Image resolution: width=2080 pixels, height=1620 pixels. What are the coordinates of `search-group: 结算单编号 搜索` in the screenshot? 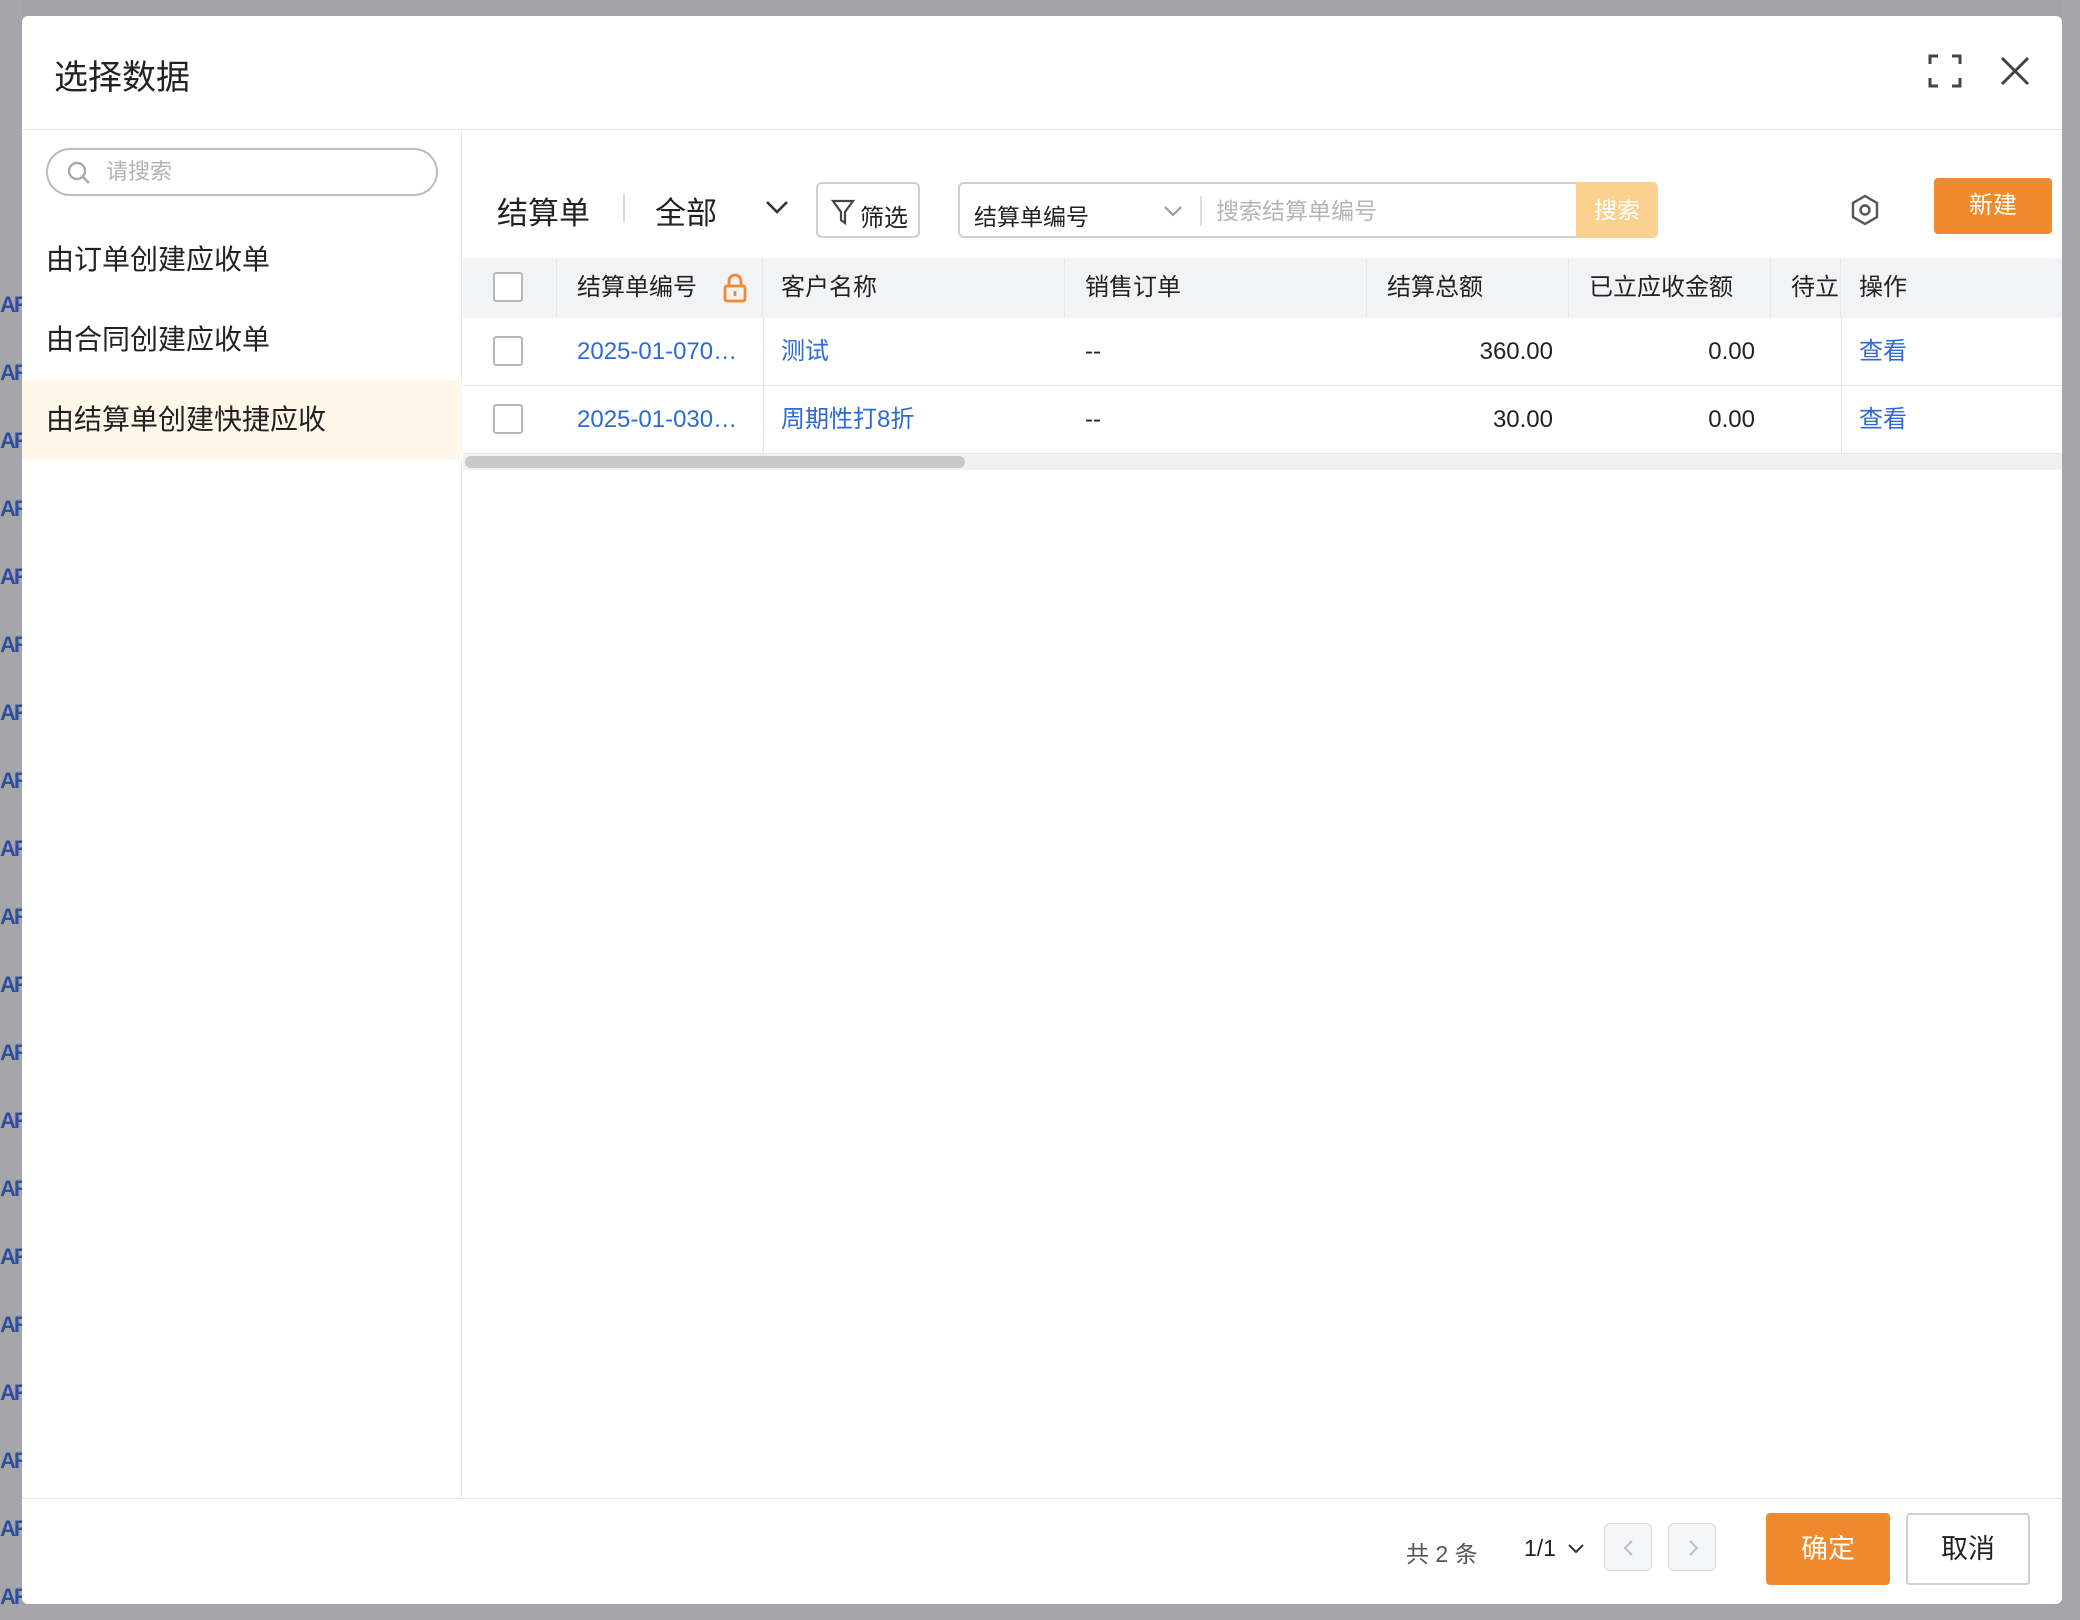 It's located at (1308, 210).